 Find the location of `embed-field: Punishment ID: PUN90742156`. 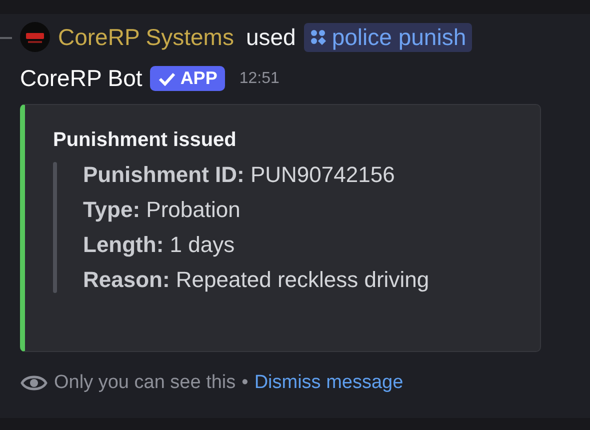

embed-field: Punishment ID: PUN90742156 is located at coordinates (256, 175).